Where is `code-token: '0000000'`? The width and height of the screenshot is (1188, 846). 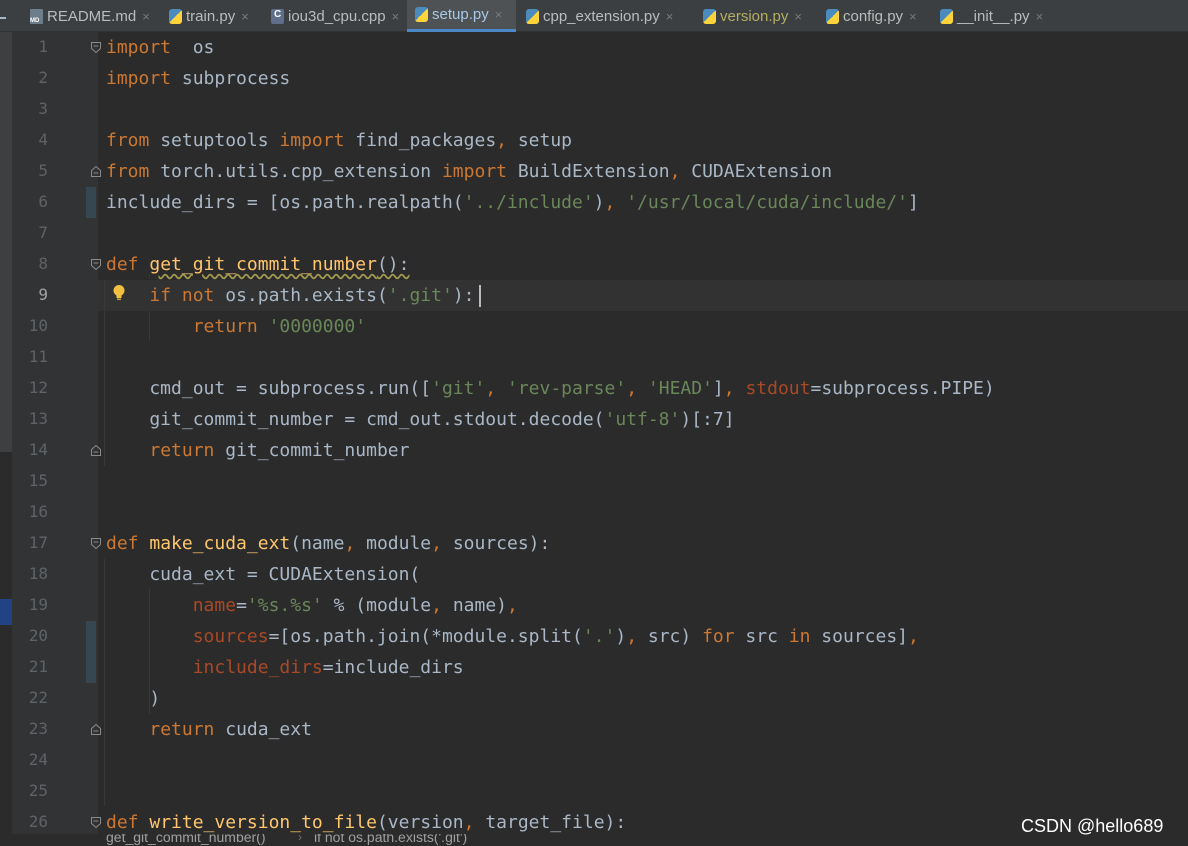
code-token: '0000000' is located at coordinates (317, 326).